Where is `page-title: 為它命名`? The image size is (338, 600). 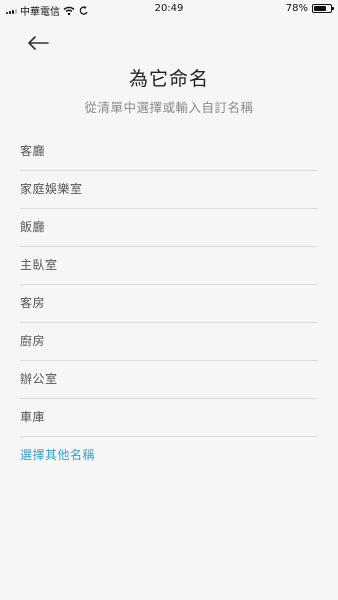
page-title: 為它命名 is located at coordinates (168, 79).